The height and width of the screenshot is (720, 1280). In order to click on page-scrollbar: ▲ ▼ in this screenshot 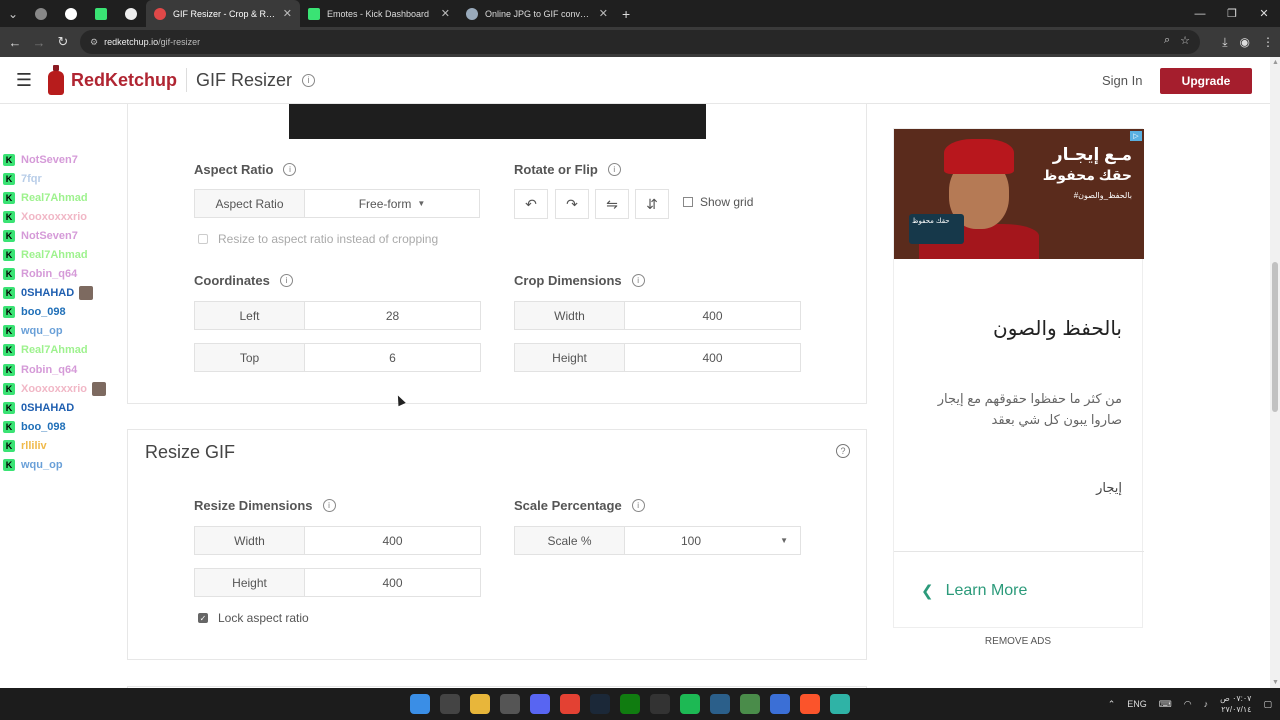, I will do `click(1275, 372)`.